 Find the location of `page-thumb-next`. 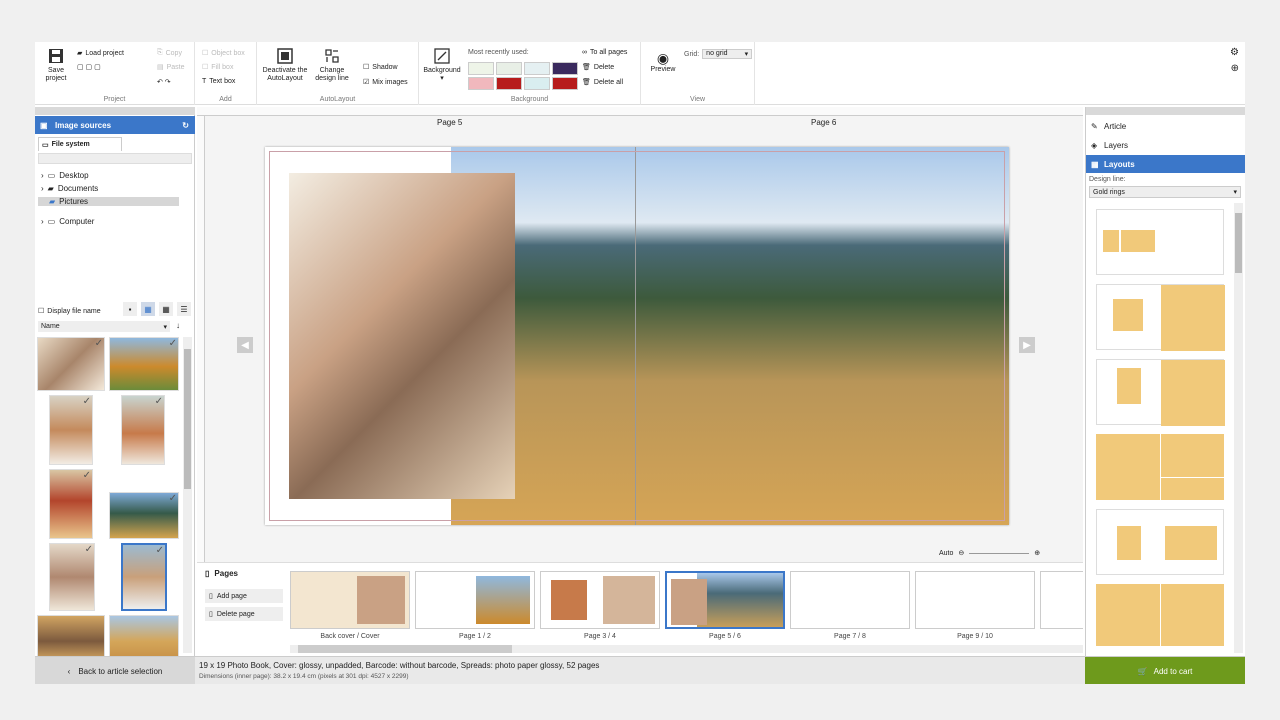

page-thumb-next is located at coordinates (1061, 600).